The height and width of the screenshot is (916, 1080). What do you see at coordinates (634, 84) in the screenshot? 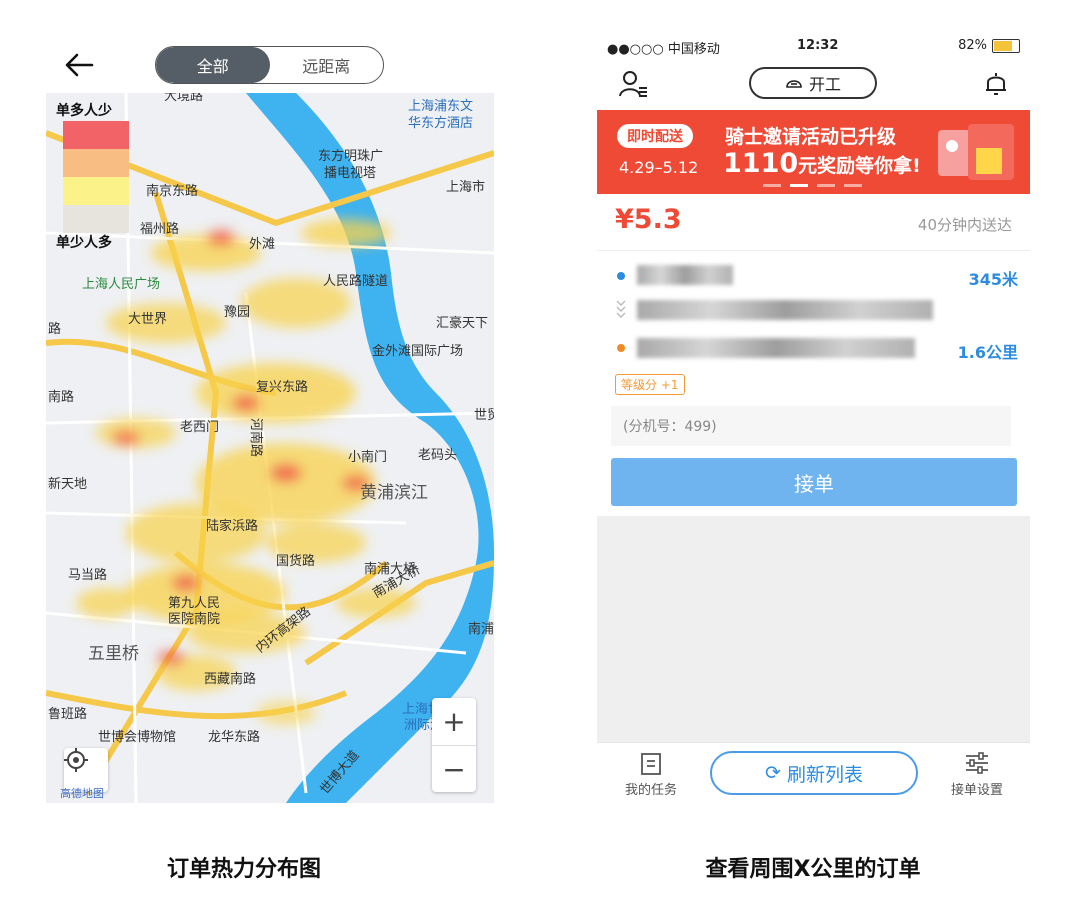
I see `user-menu-icon` at bounding box center [634, 84].